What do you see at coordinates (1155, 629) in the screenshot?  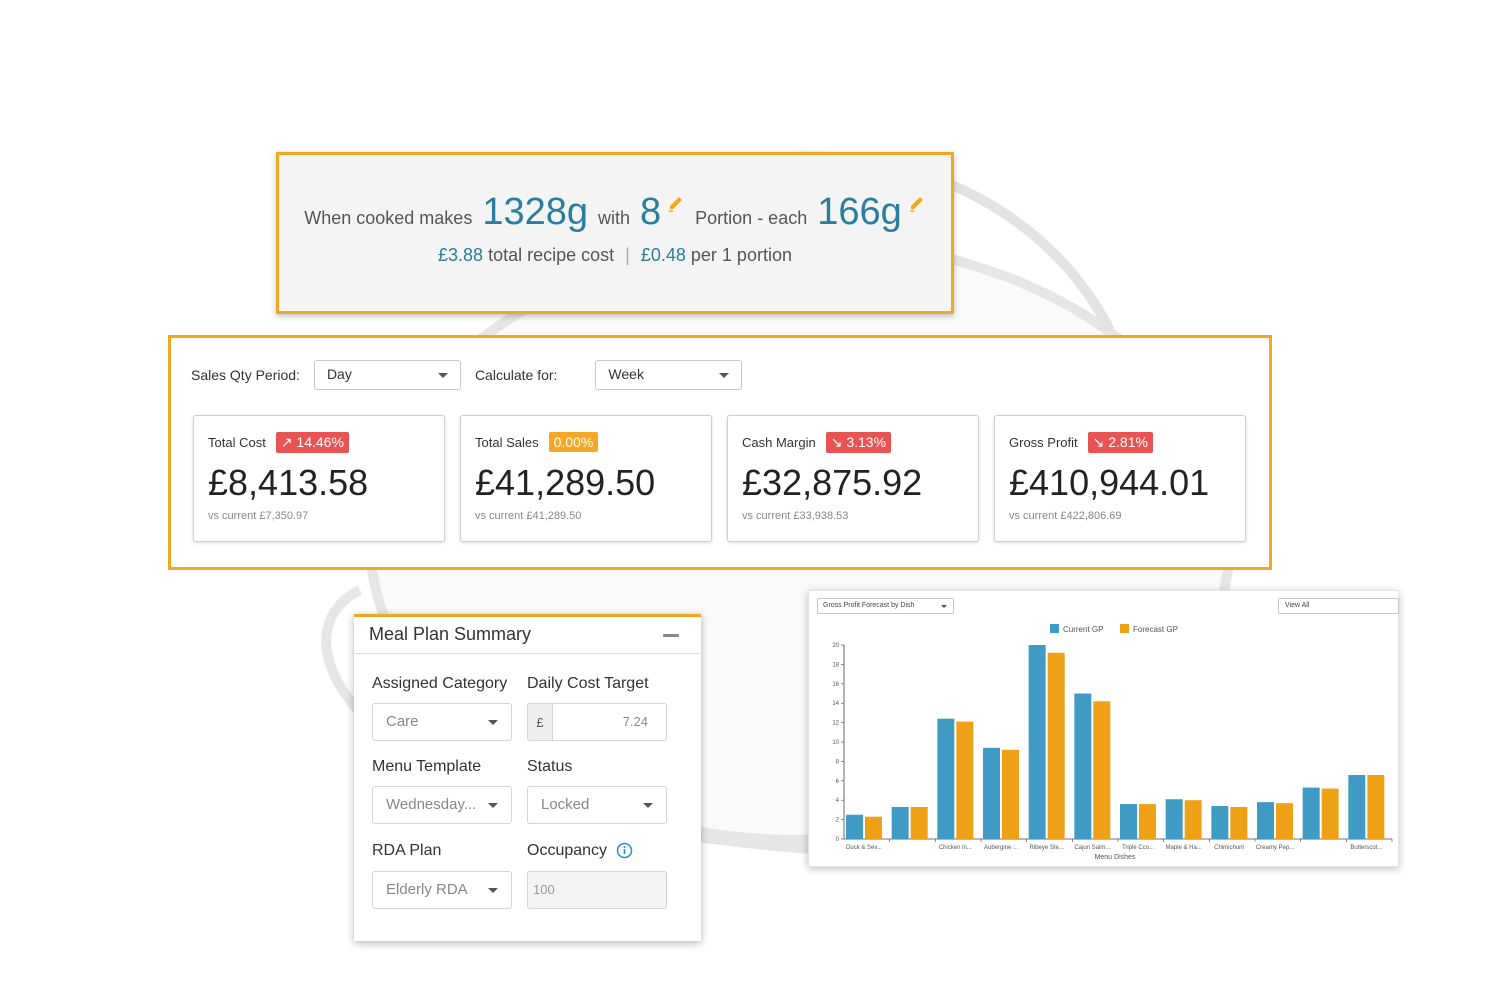 I see `legend-label: Forecast GP` at bounding box center [1155, 629].